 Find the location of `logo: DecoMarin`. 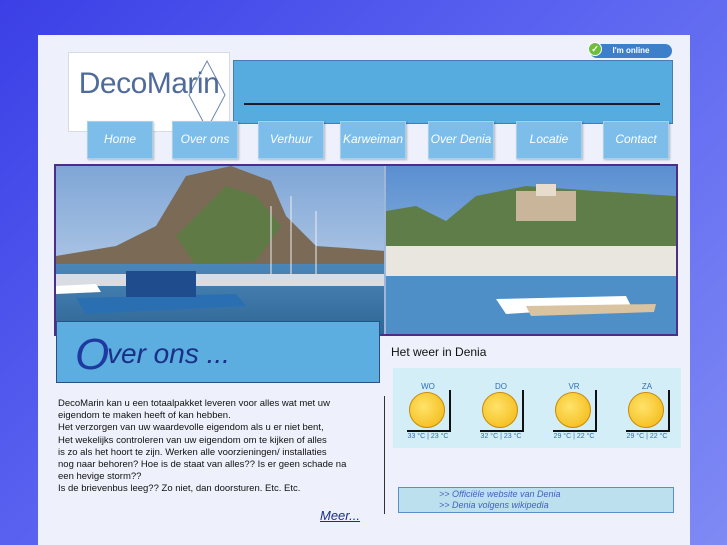

logo: DecoMarin is located at coordinates (149, 92).